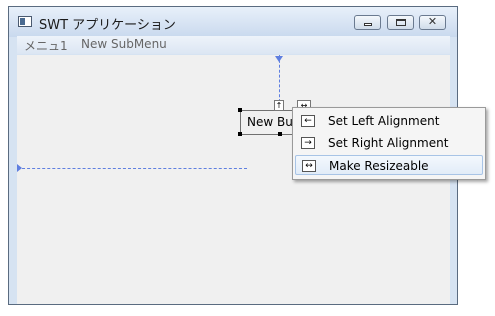 The width and height of the screenshot is (495, 316). I want to click on close-icon: ✕, so click(432, 21).